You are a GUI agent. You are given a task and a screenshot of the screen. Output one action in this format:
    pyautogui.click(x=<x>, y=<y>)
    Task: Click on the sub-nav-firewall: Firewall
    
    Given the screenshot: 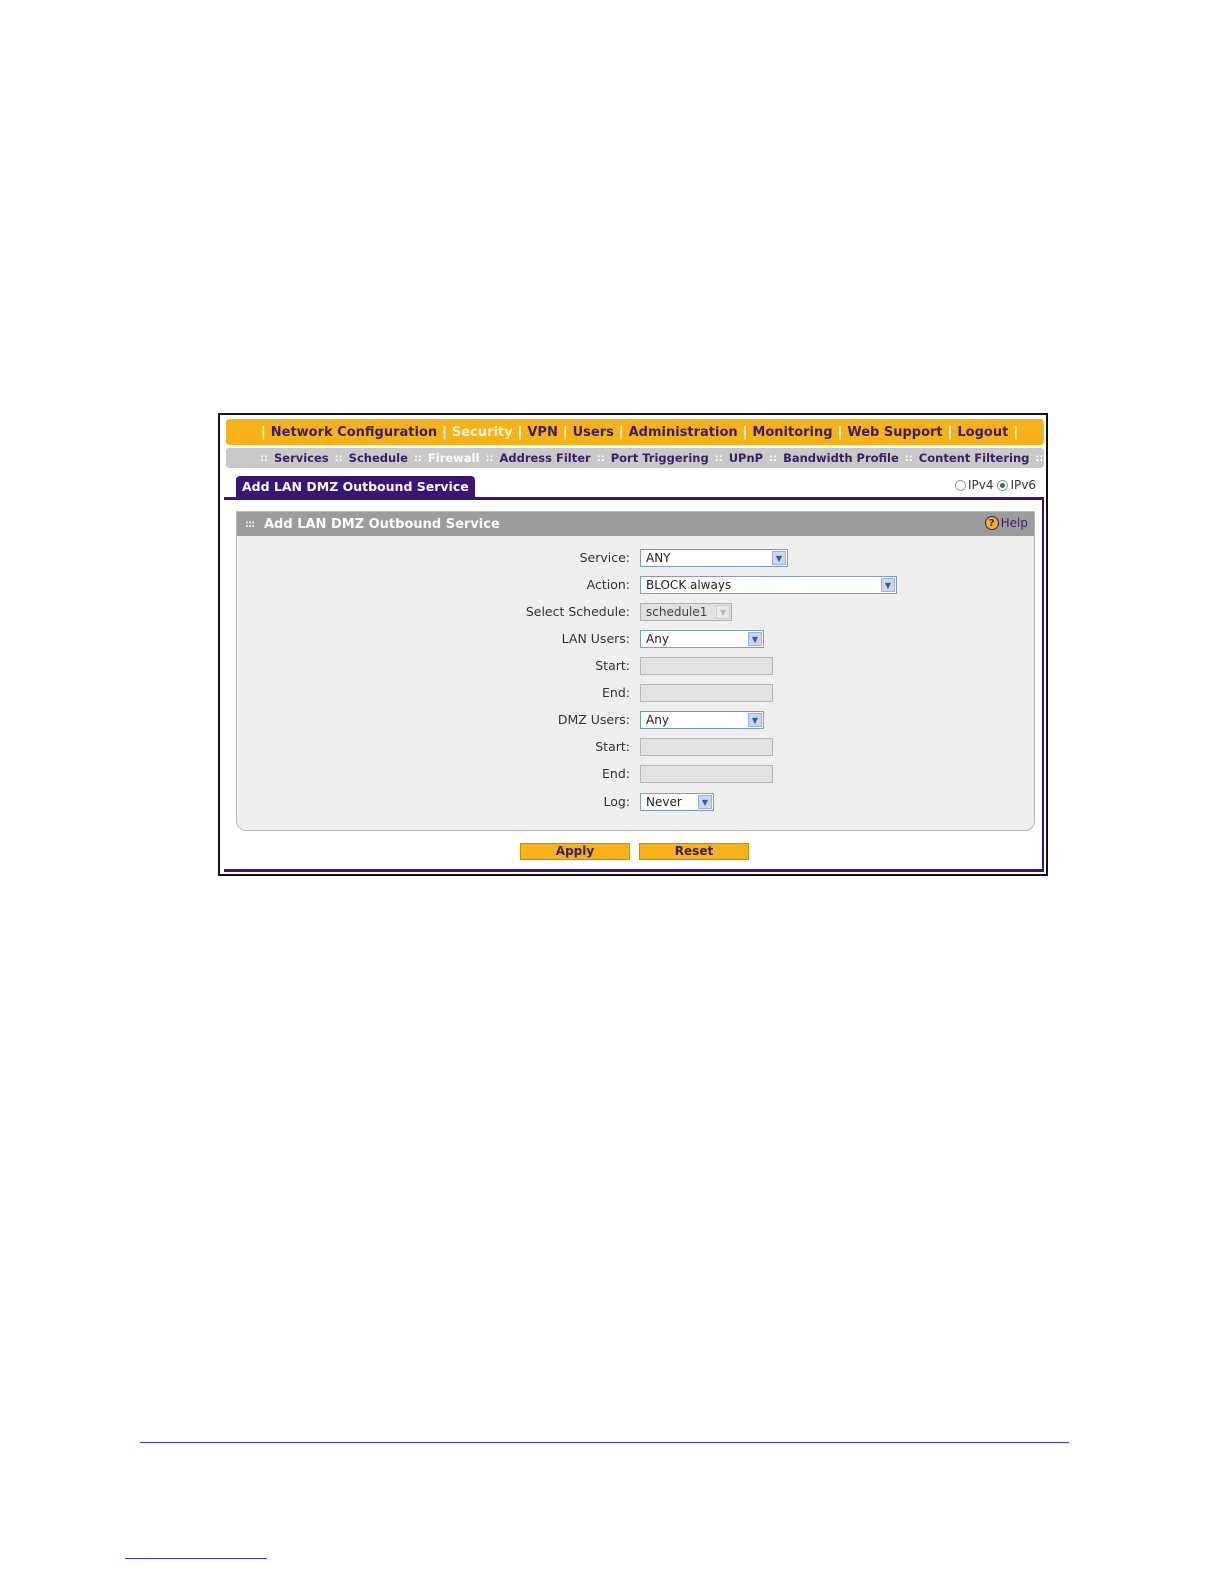 What is the action you would take?
    pyautogui.click(x=454, y=458)
    